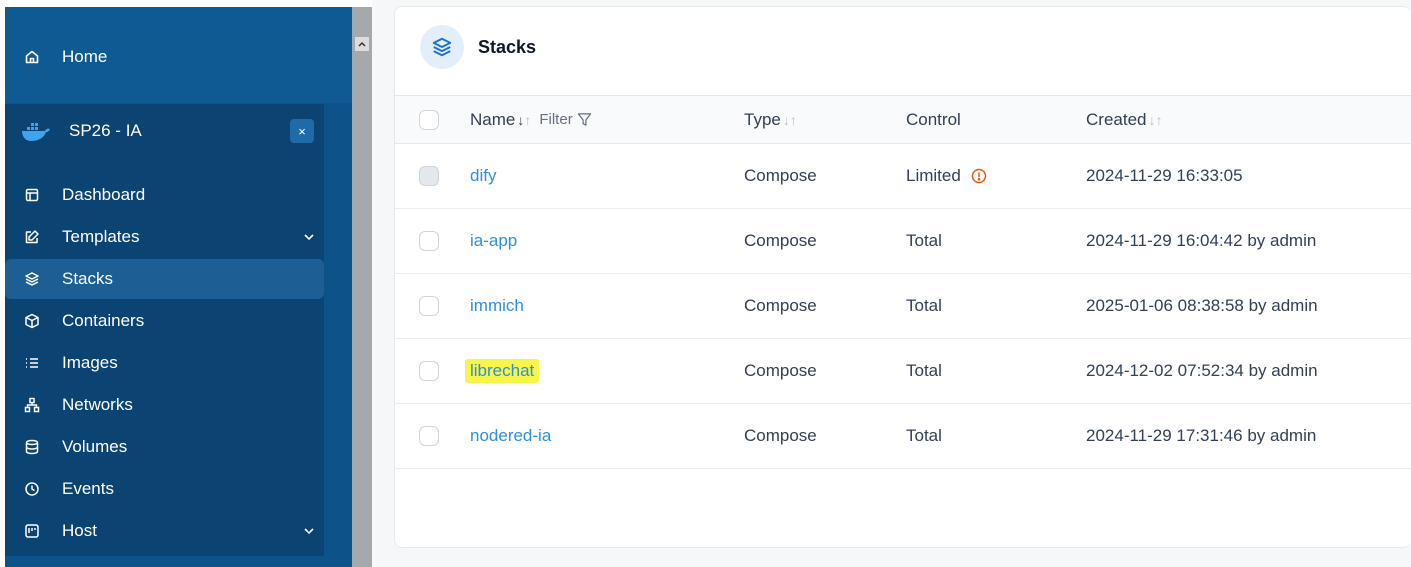  I want to click on sidebar-home-section: Home, so click(178, 55).